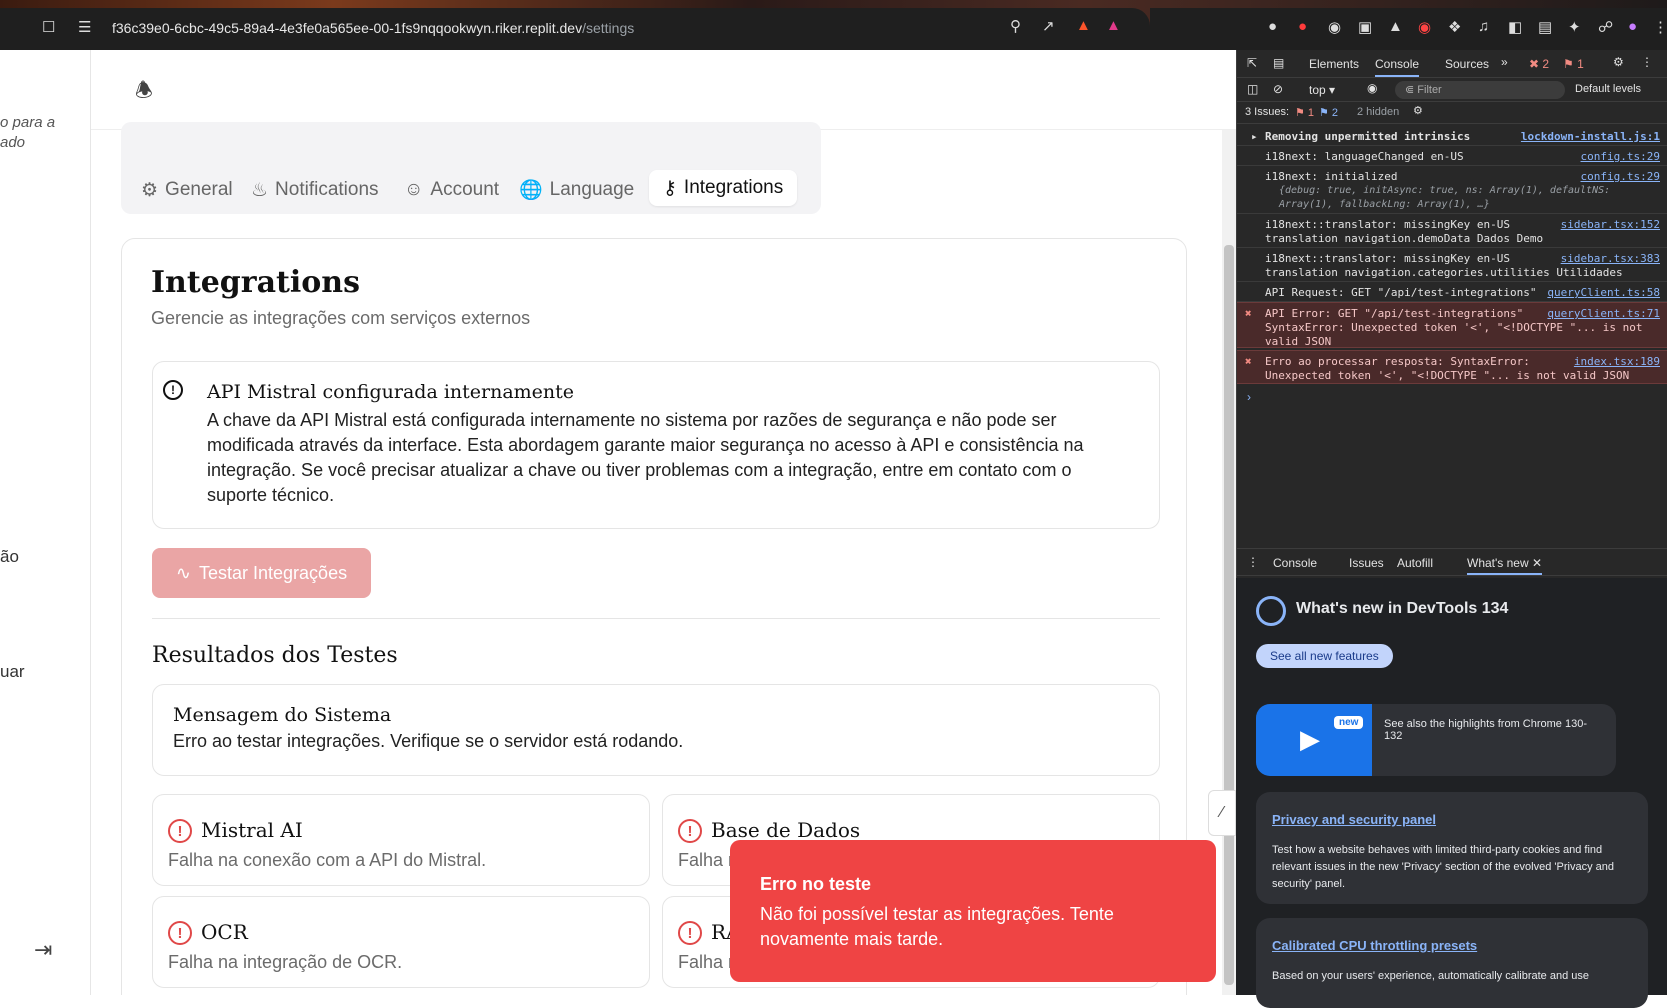  Describe the element at coordinates (12, 672) in the screenshot. I see `sidebar-item: uar` at that location.